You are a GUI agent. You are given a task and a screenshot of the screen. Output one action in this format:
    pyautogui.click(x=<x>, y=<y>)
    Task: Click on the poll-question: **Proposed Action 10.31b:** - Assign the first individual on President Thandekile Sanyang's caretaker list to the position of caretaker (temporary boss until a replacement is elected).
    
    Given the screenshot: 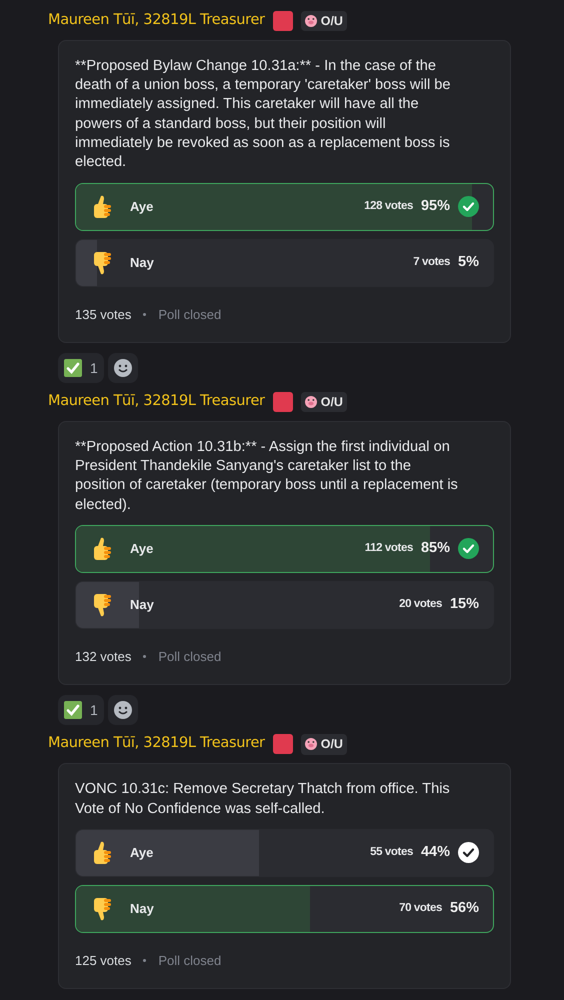 What is the action you would take?
    pyautogui.click(x=267, y=476)
    